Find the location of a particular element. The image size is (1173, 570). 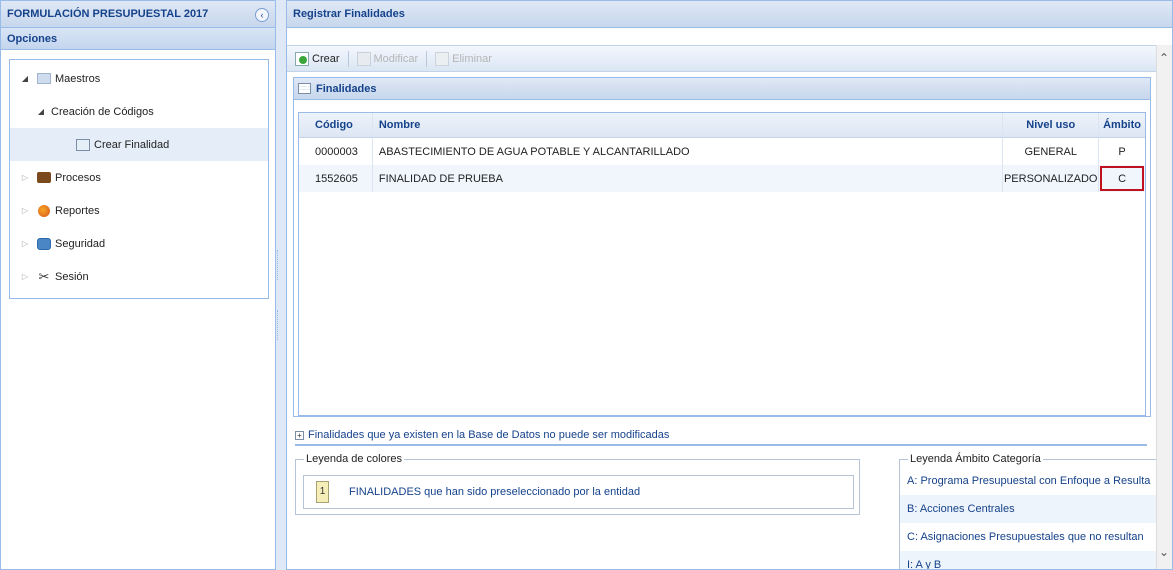

toolbar: Crear Modificar Eliminar is located at coordinates (722, 58).